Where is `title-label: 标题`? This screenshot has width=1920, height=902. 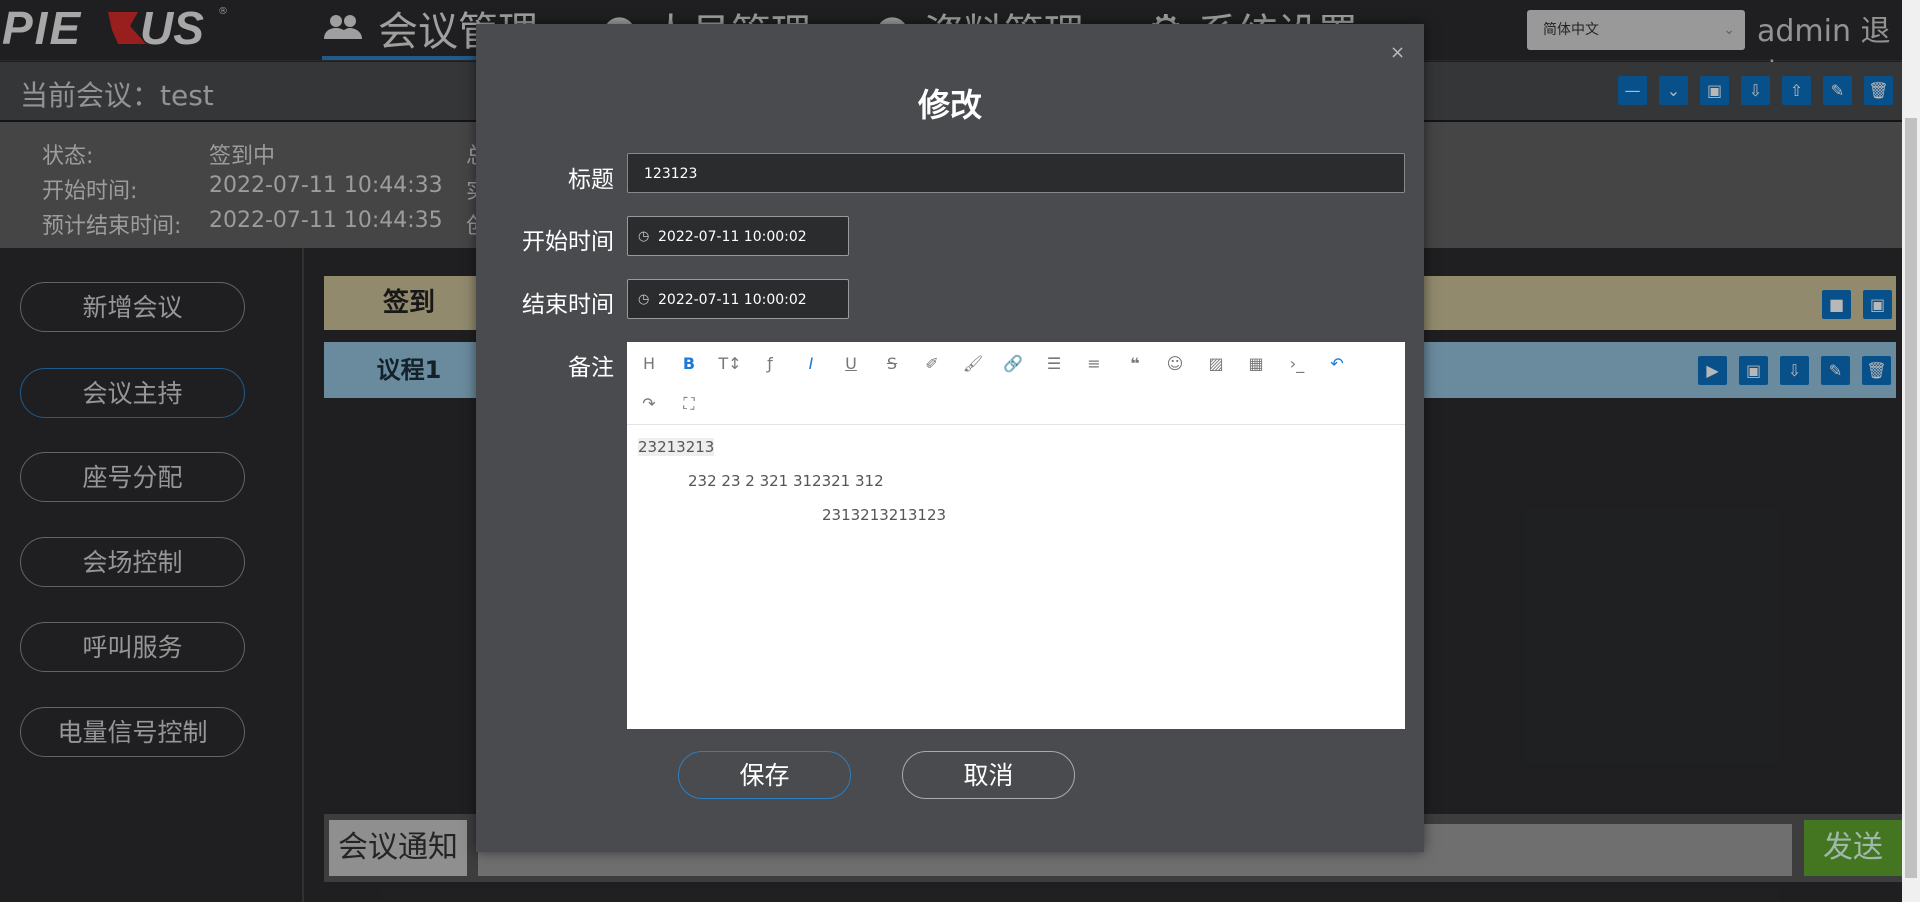 title-label: 标题 is located at coordinates (591, 180).